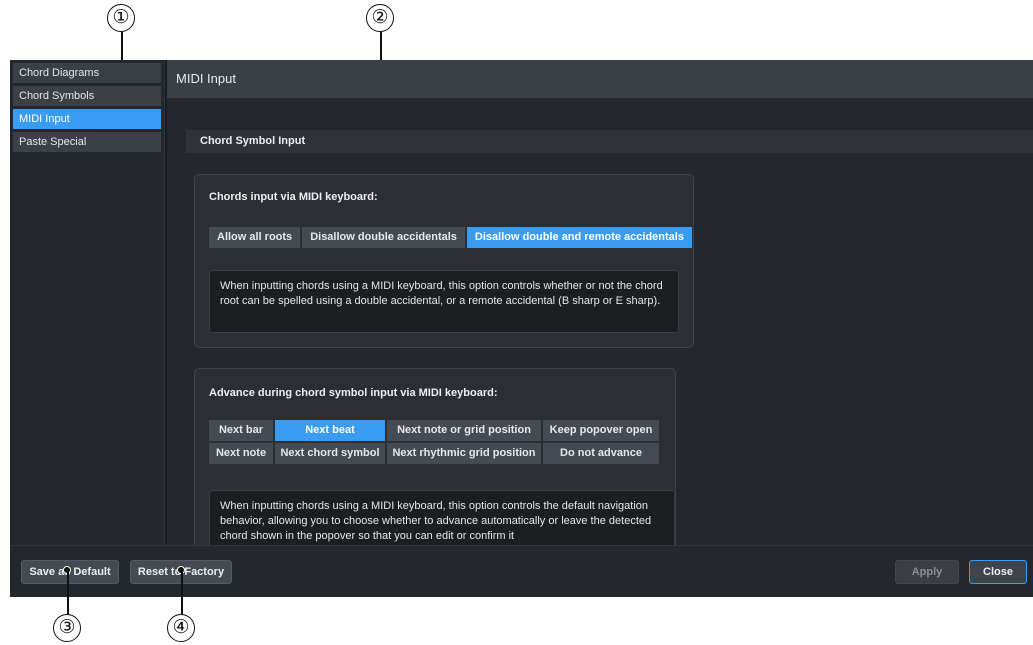  What do you see at coordinates (87, 119) in the screenshot?
I see `sidebar-item-midi-input: MIDI Input` at bounding box center [87, 119].